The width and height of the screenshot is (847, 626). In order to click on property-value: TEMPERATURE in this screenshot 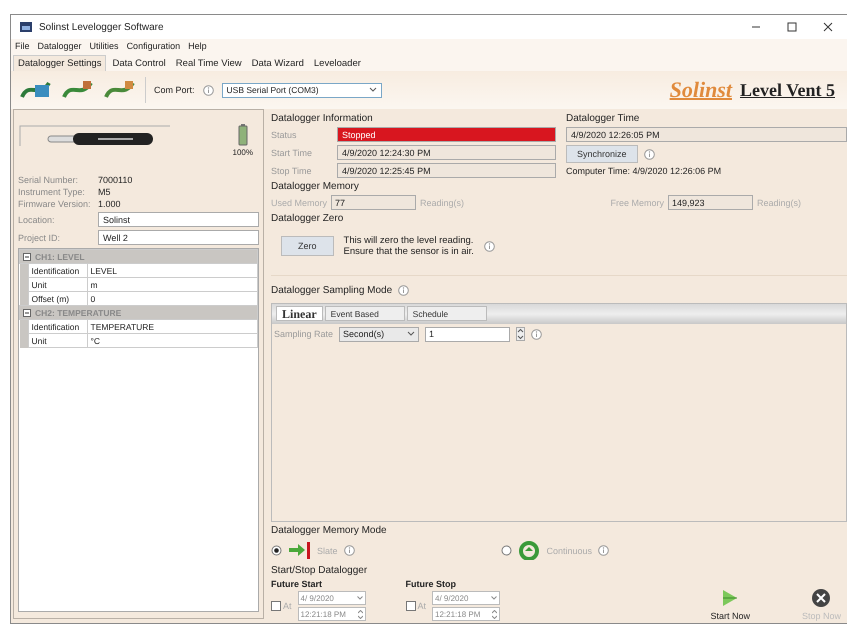, I will do `click(172, 327)`.